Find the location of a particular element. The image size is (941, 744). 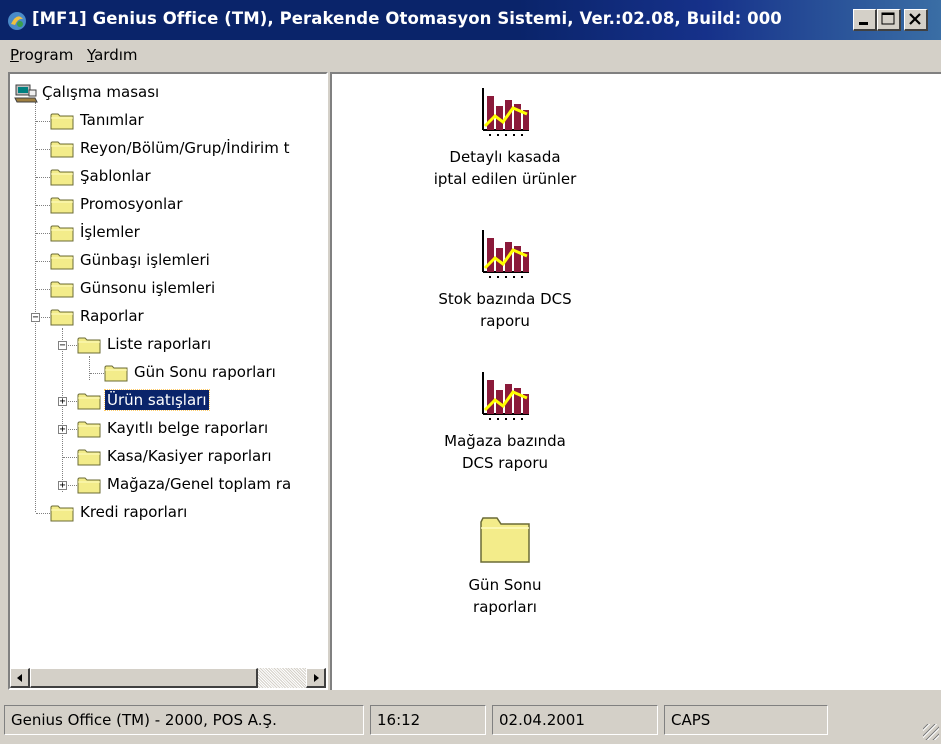

tree-node-label: İşlemler is located at coordinates (110, 232).